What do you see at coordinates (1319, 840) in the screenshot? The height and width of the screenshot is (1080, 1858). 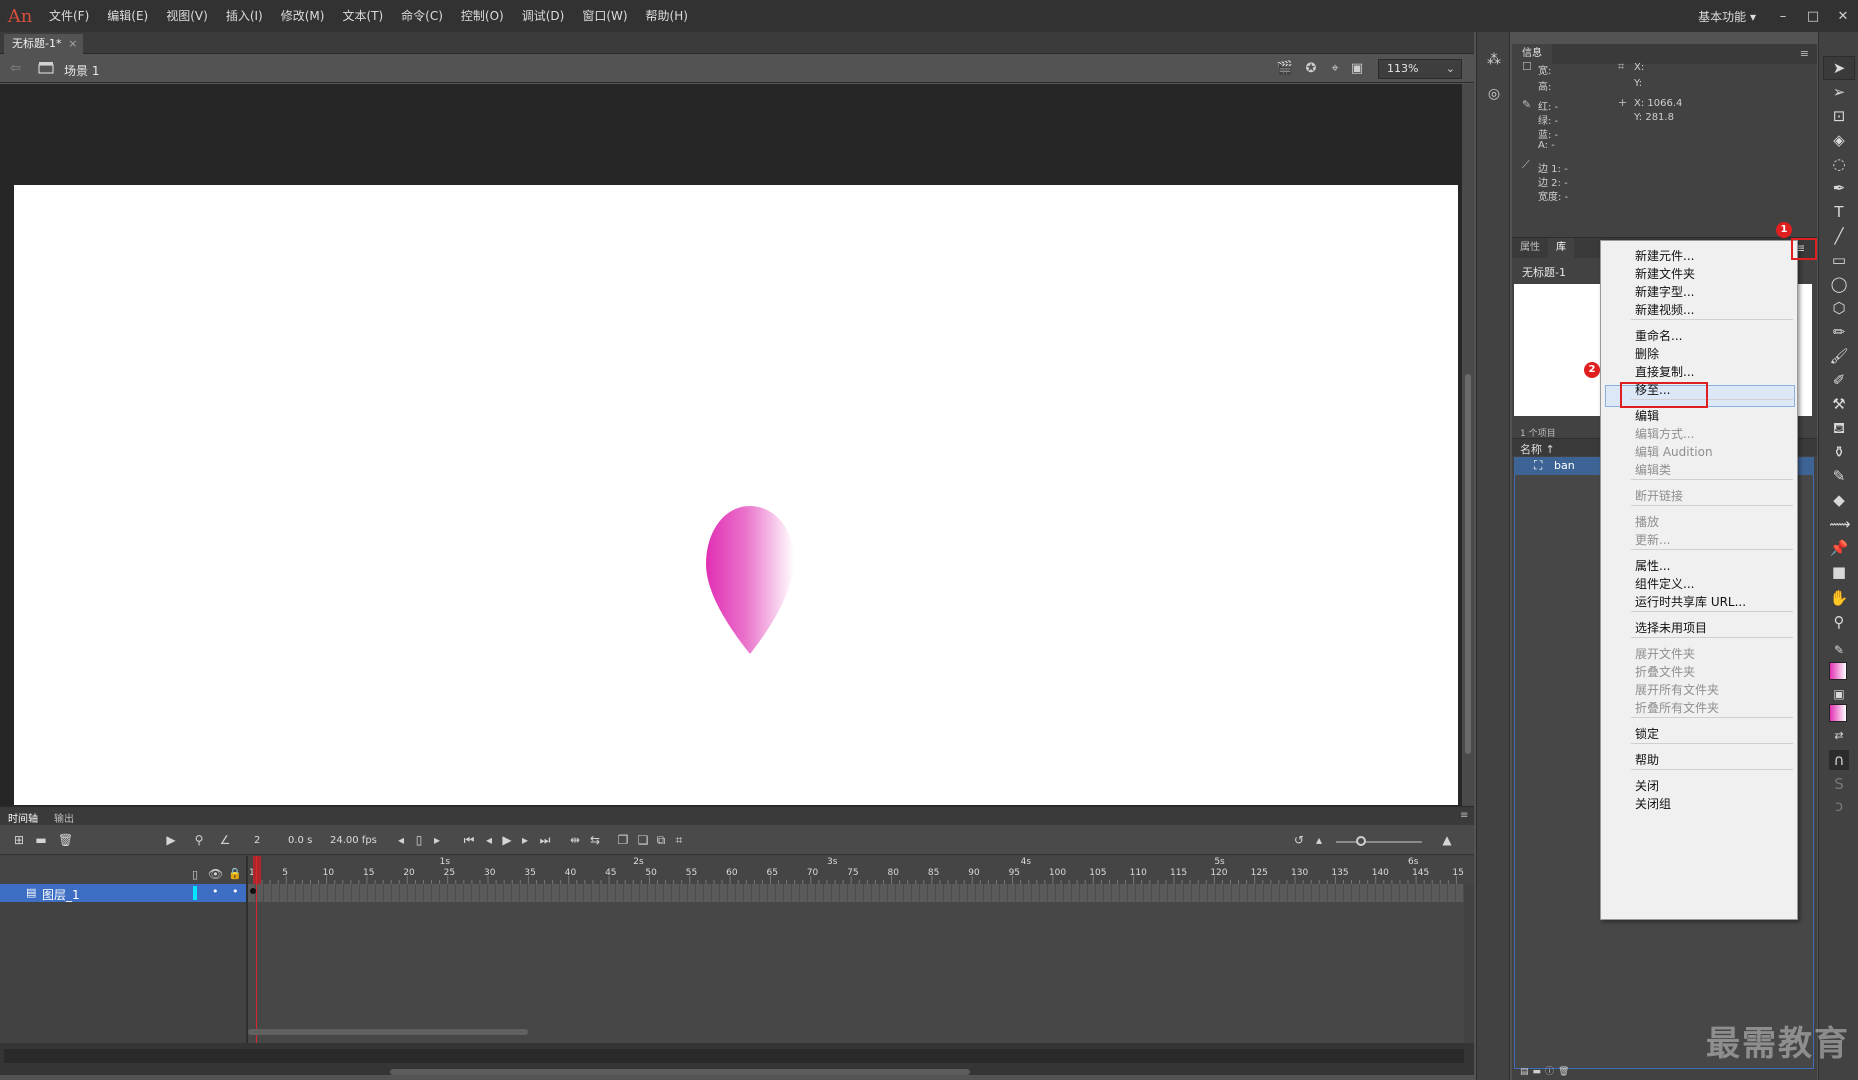 I see `small-frames-icon: ▴` at bounding box center [1319, 840].